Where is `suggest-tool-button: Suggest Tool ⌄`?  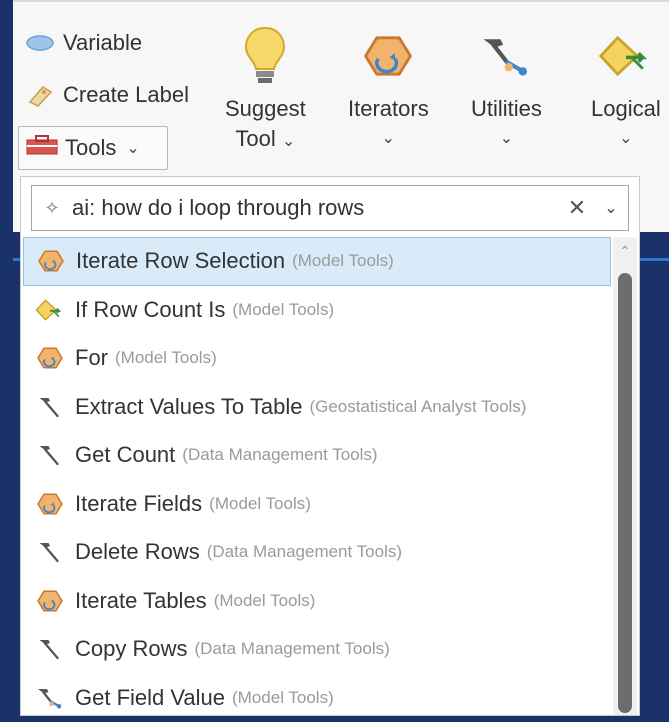 suggest-tool-button: Suggest Tool ⌄ is located at coordinates (265, 90).